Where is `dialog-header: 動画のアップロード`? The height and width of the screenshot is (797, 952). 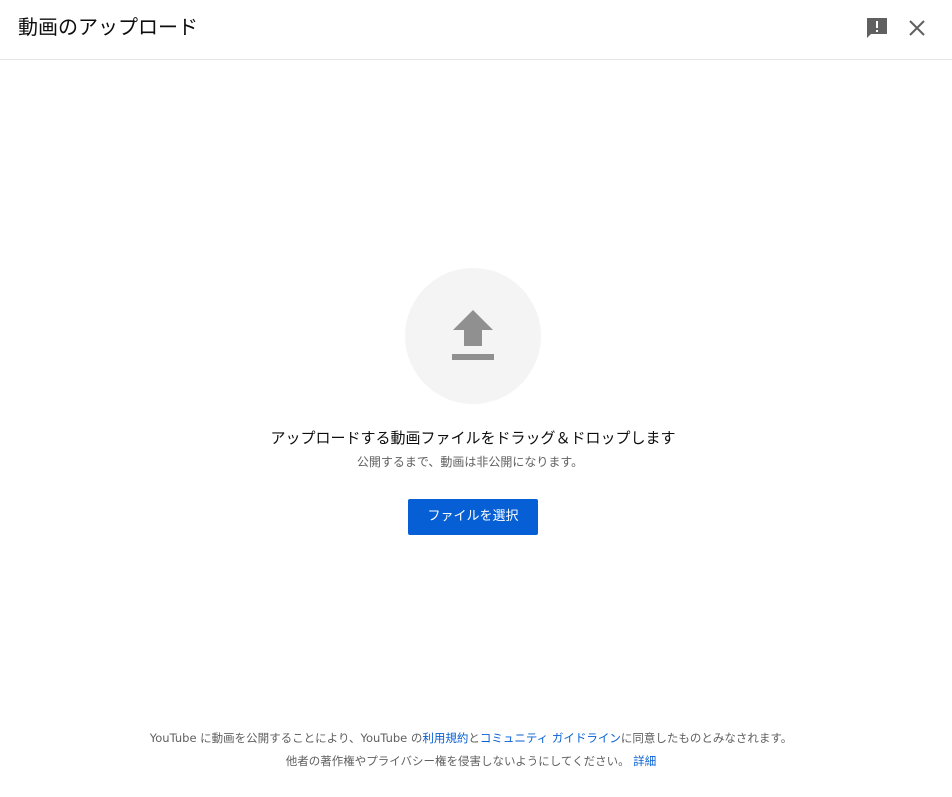
dialog-header: 動画のアップロード is located at coordinates (476, 30).